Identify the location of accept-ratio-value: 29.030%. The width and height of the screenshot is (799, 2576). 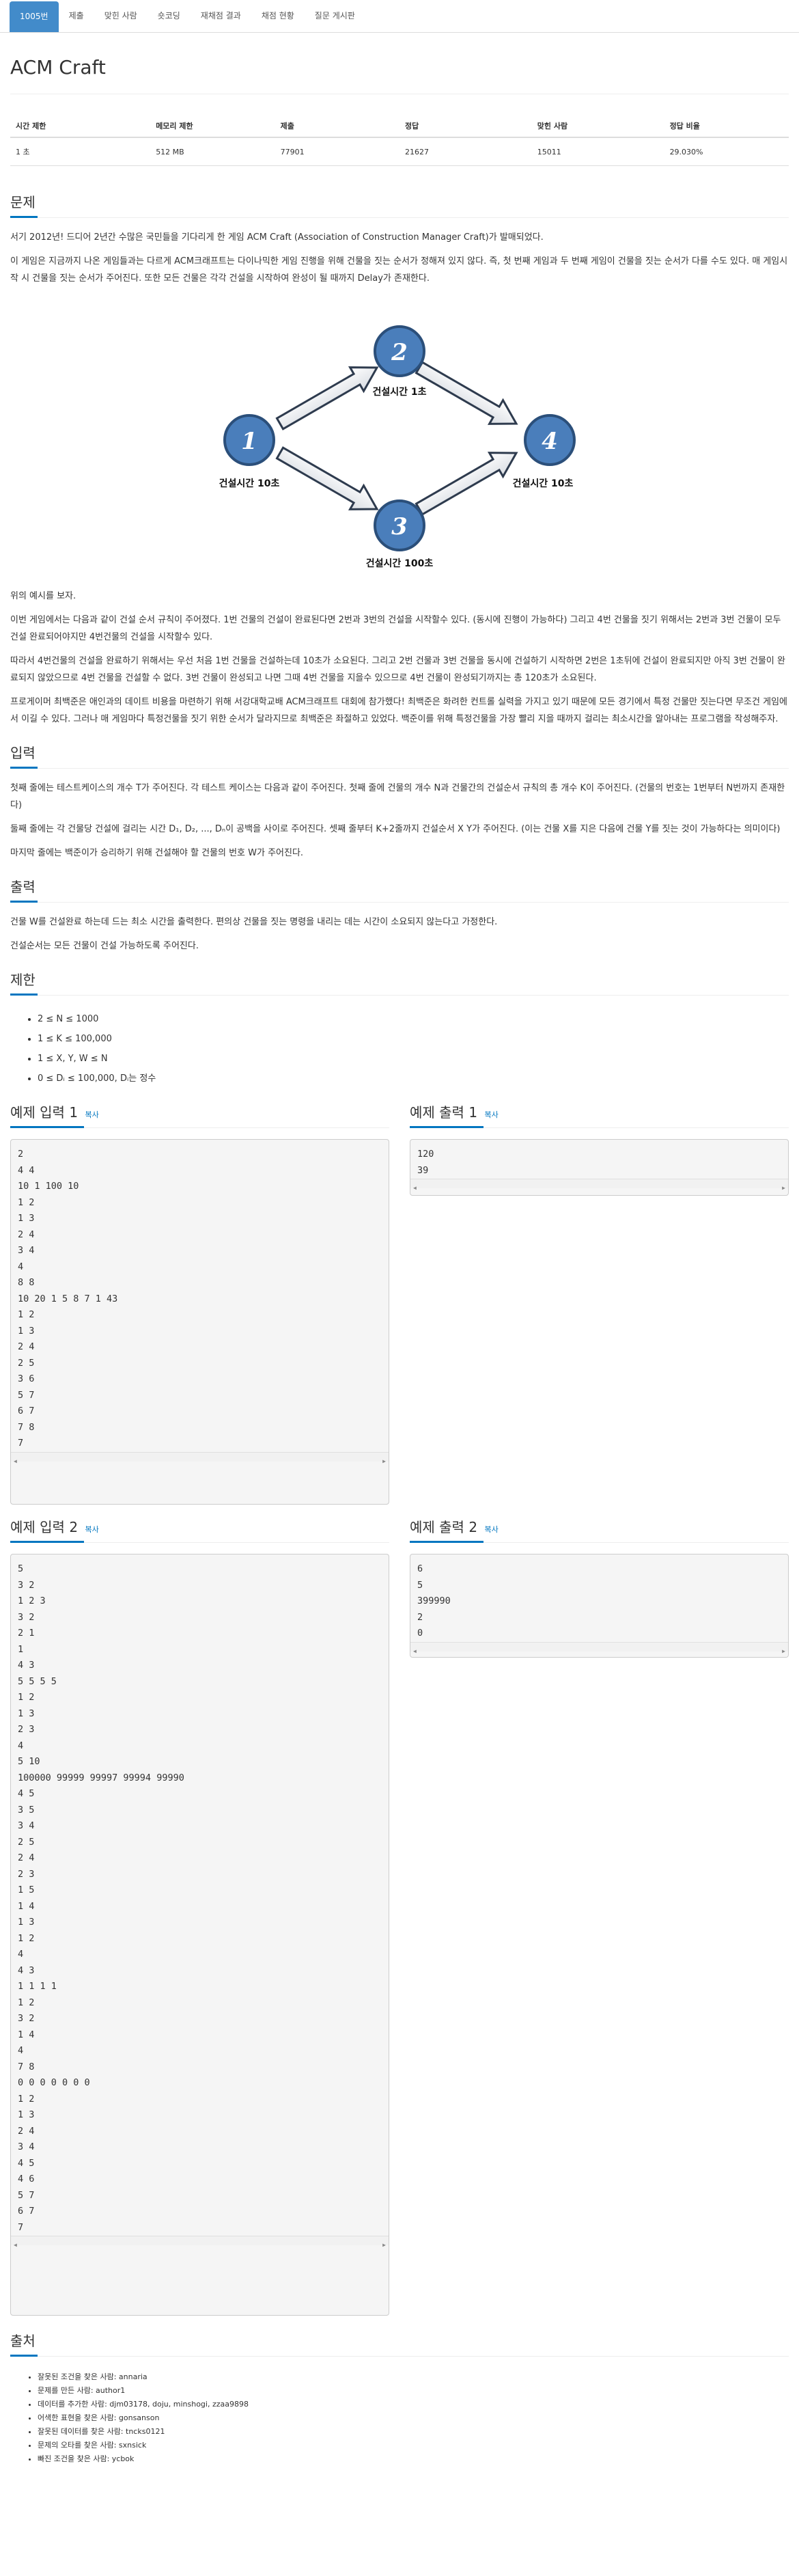
(727, 151).